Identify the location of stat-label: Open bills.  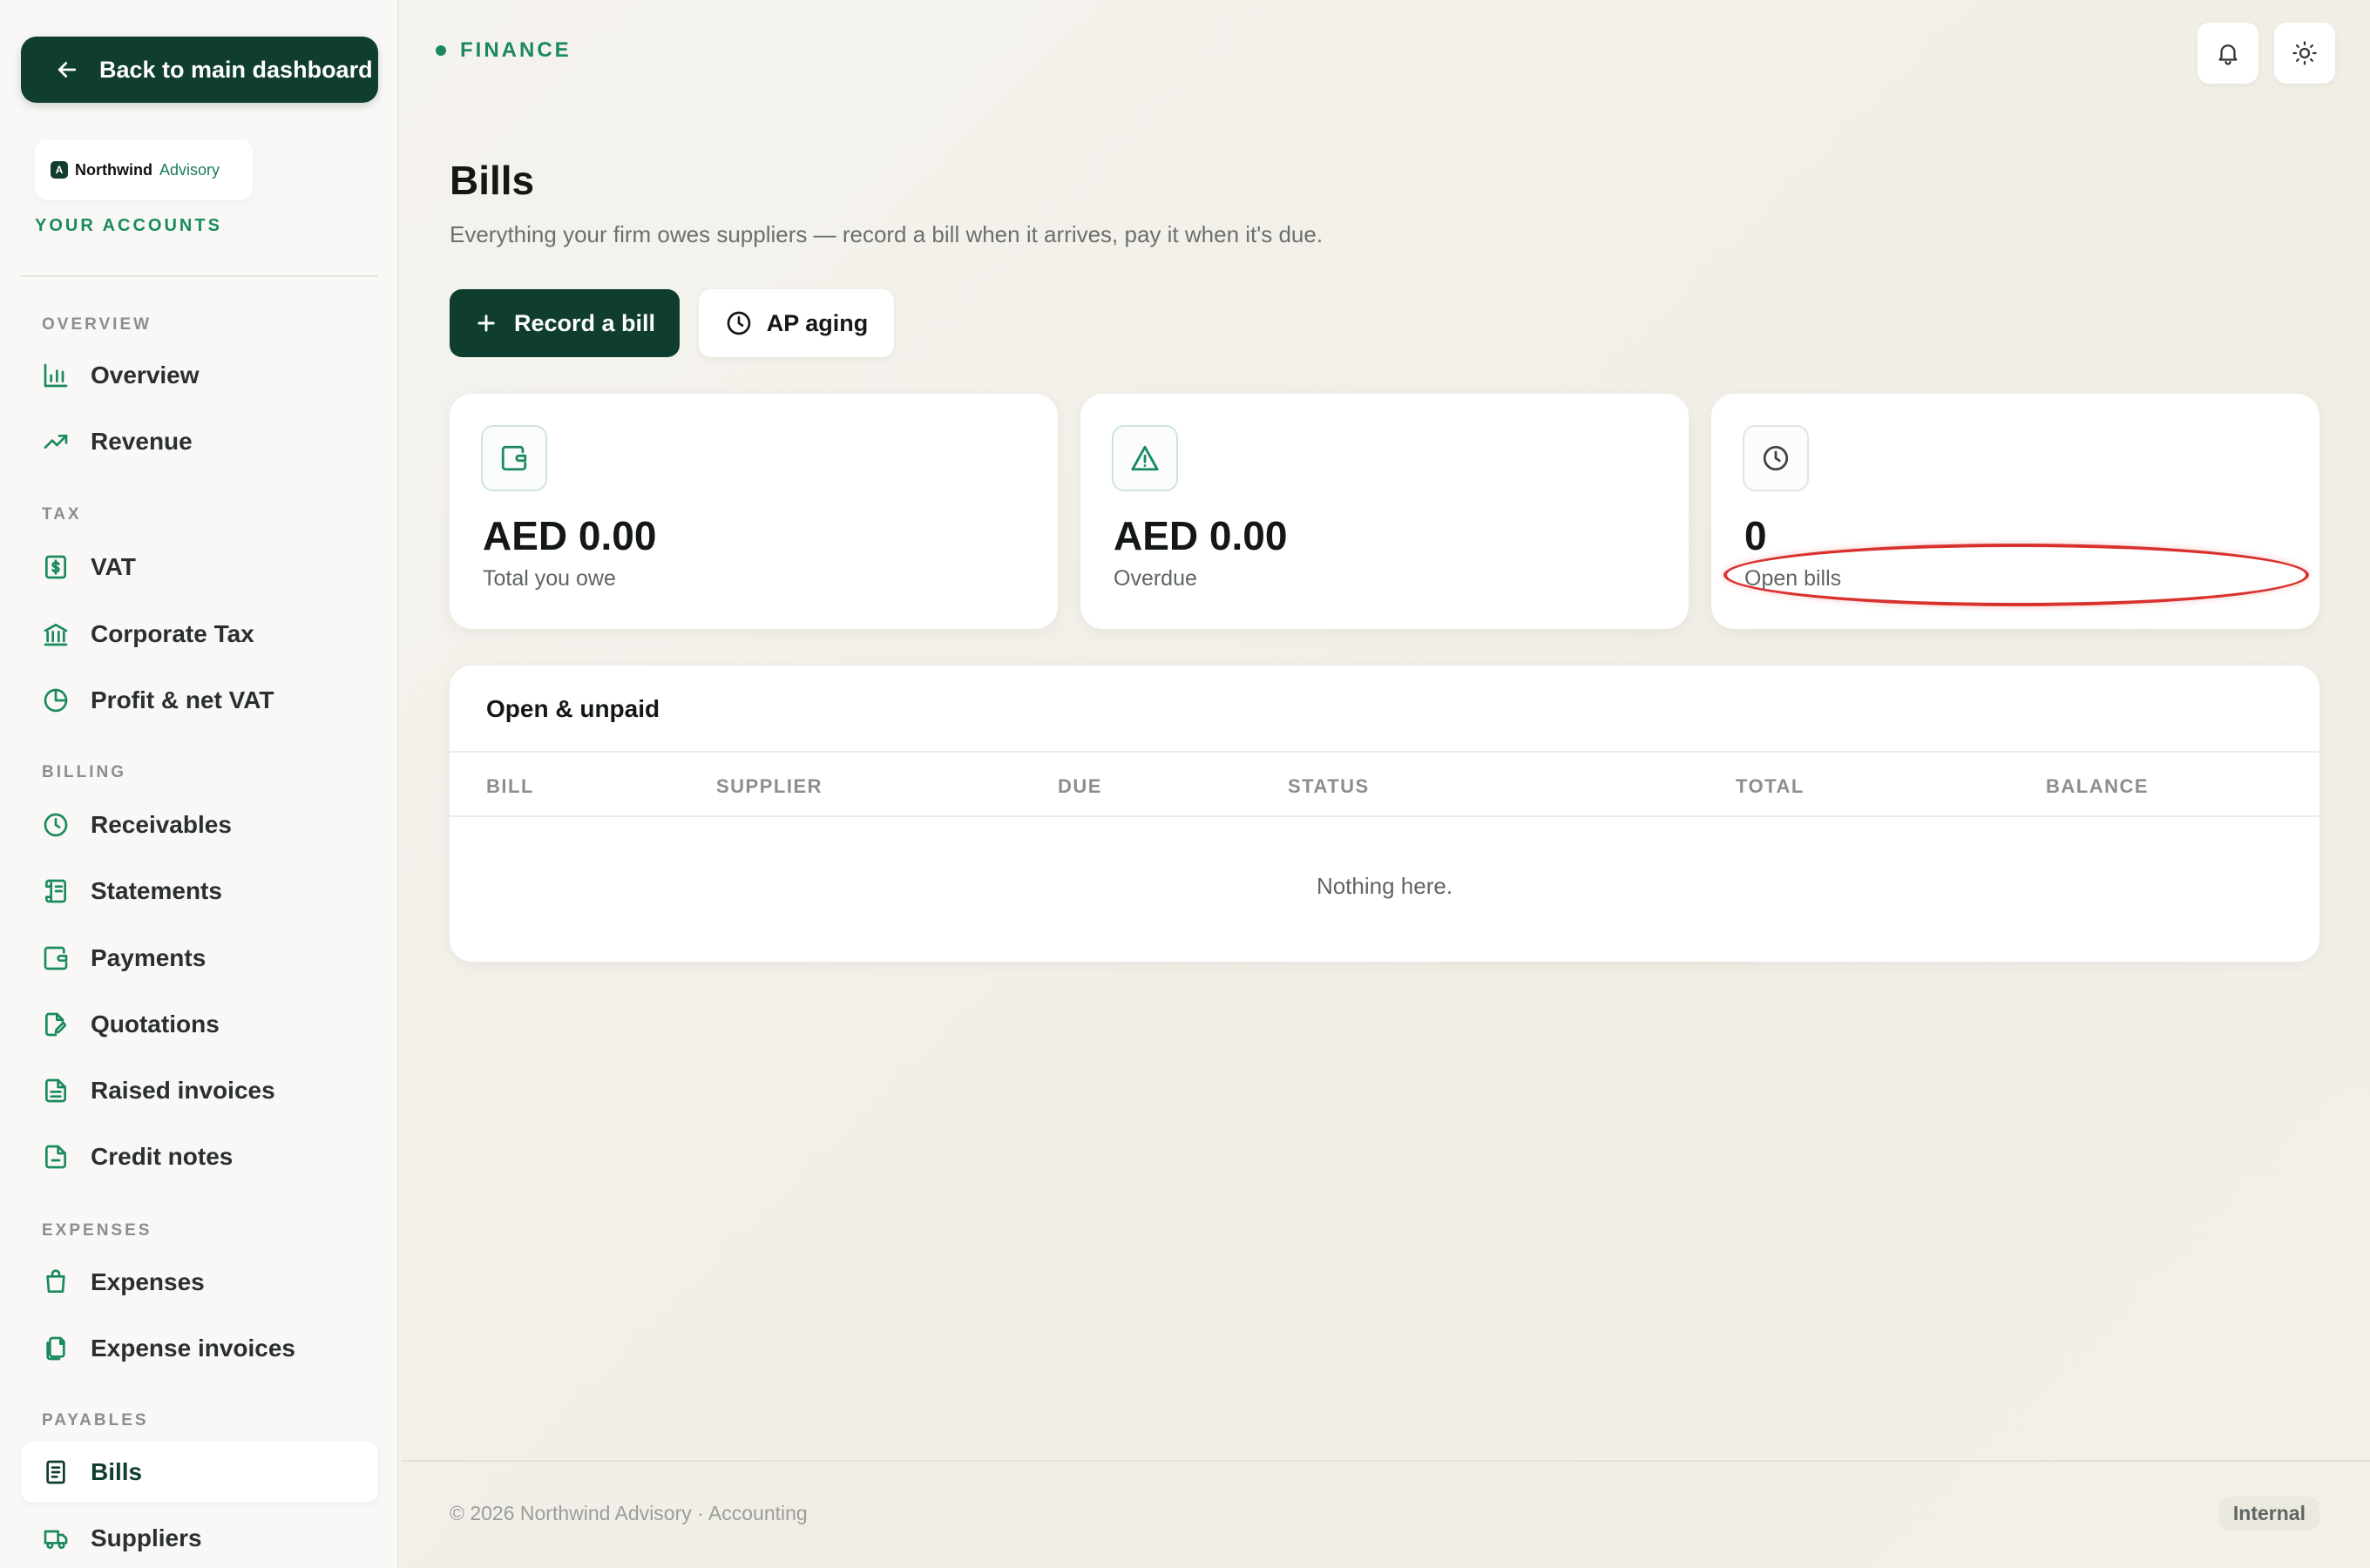
(1793, 578).